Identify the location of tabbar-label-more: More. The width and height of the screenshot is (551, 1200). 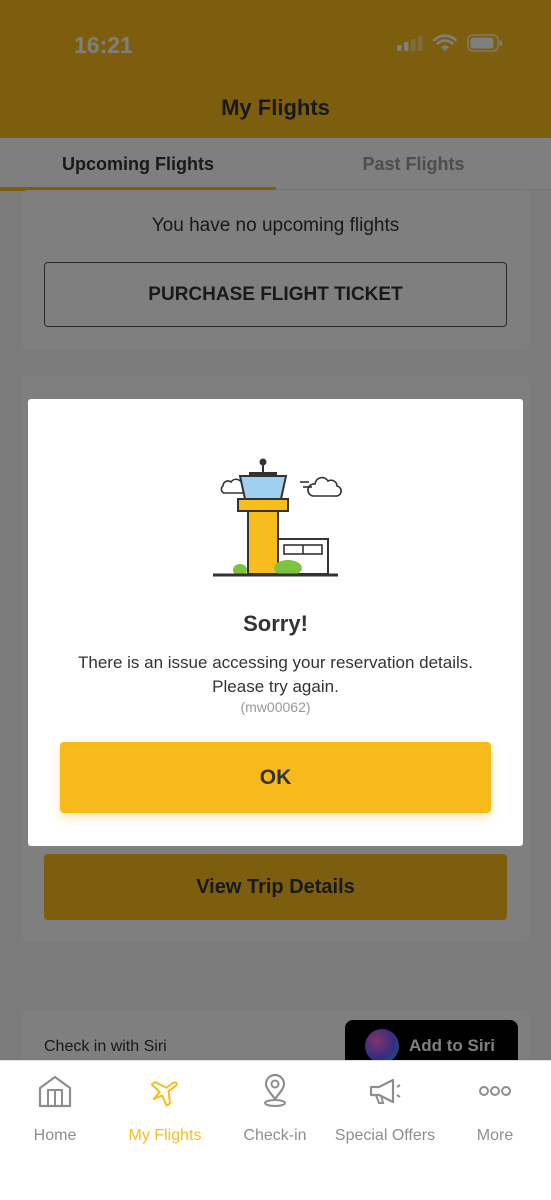
(495, 1135).